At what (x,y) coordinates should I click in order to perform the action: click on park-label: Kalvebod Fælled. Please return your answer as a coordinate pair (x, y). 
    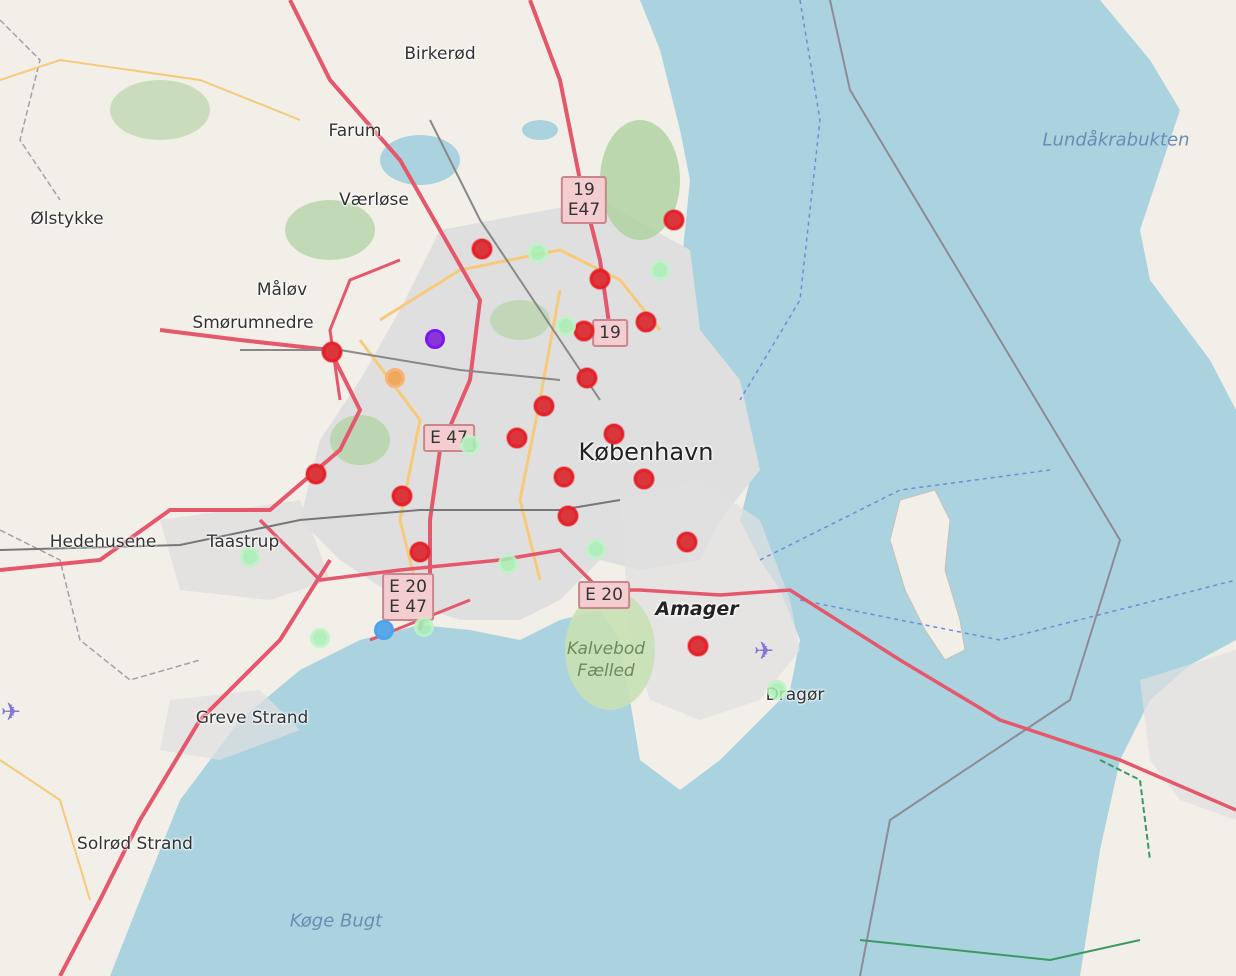
    Looking at the image, I should click on (606, 660).